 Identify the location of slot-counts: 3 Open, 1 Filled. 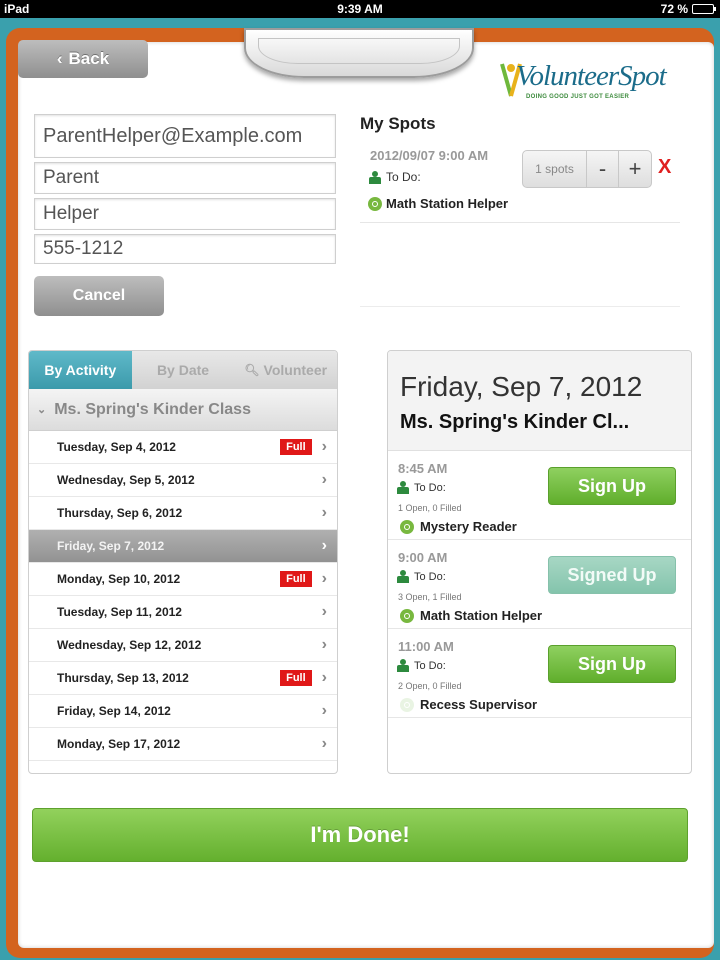
(430, 597).